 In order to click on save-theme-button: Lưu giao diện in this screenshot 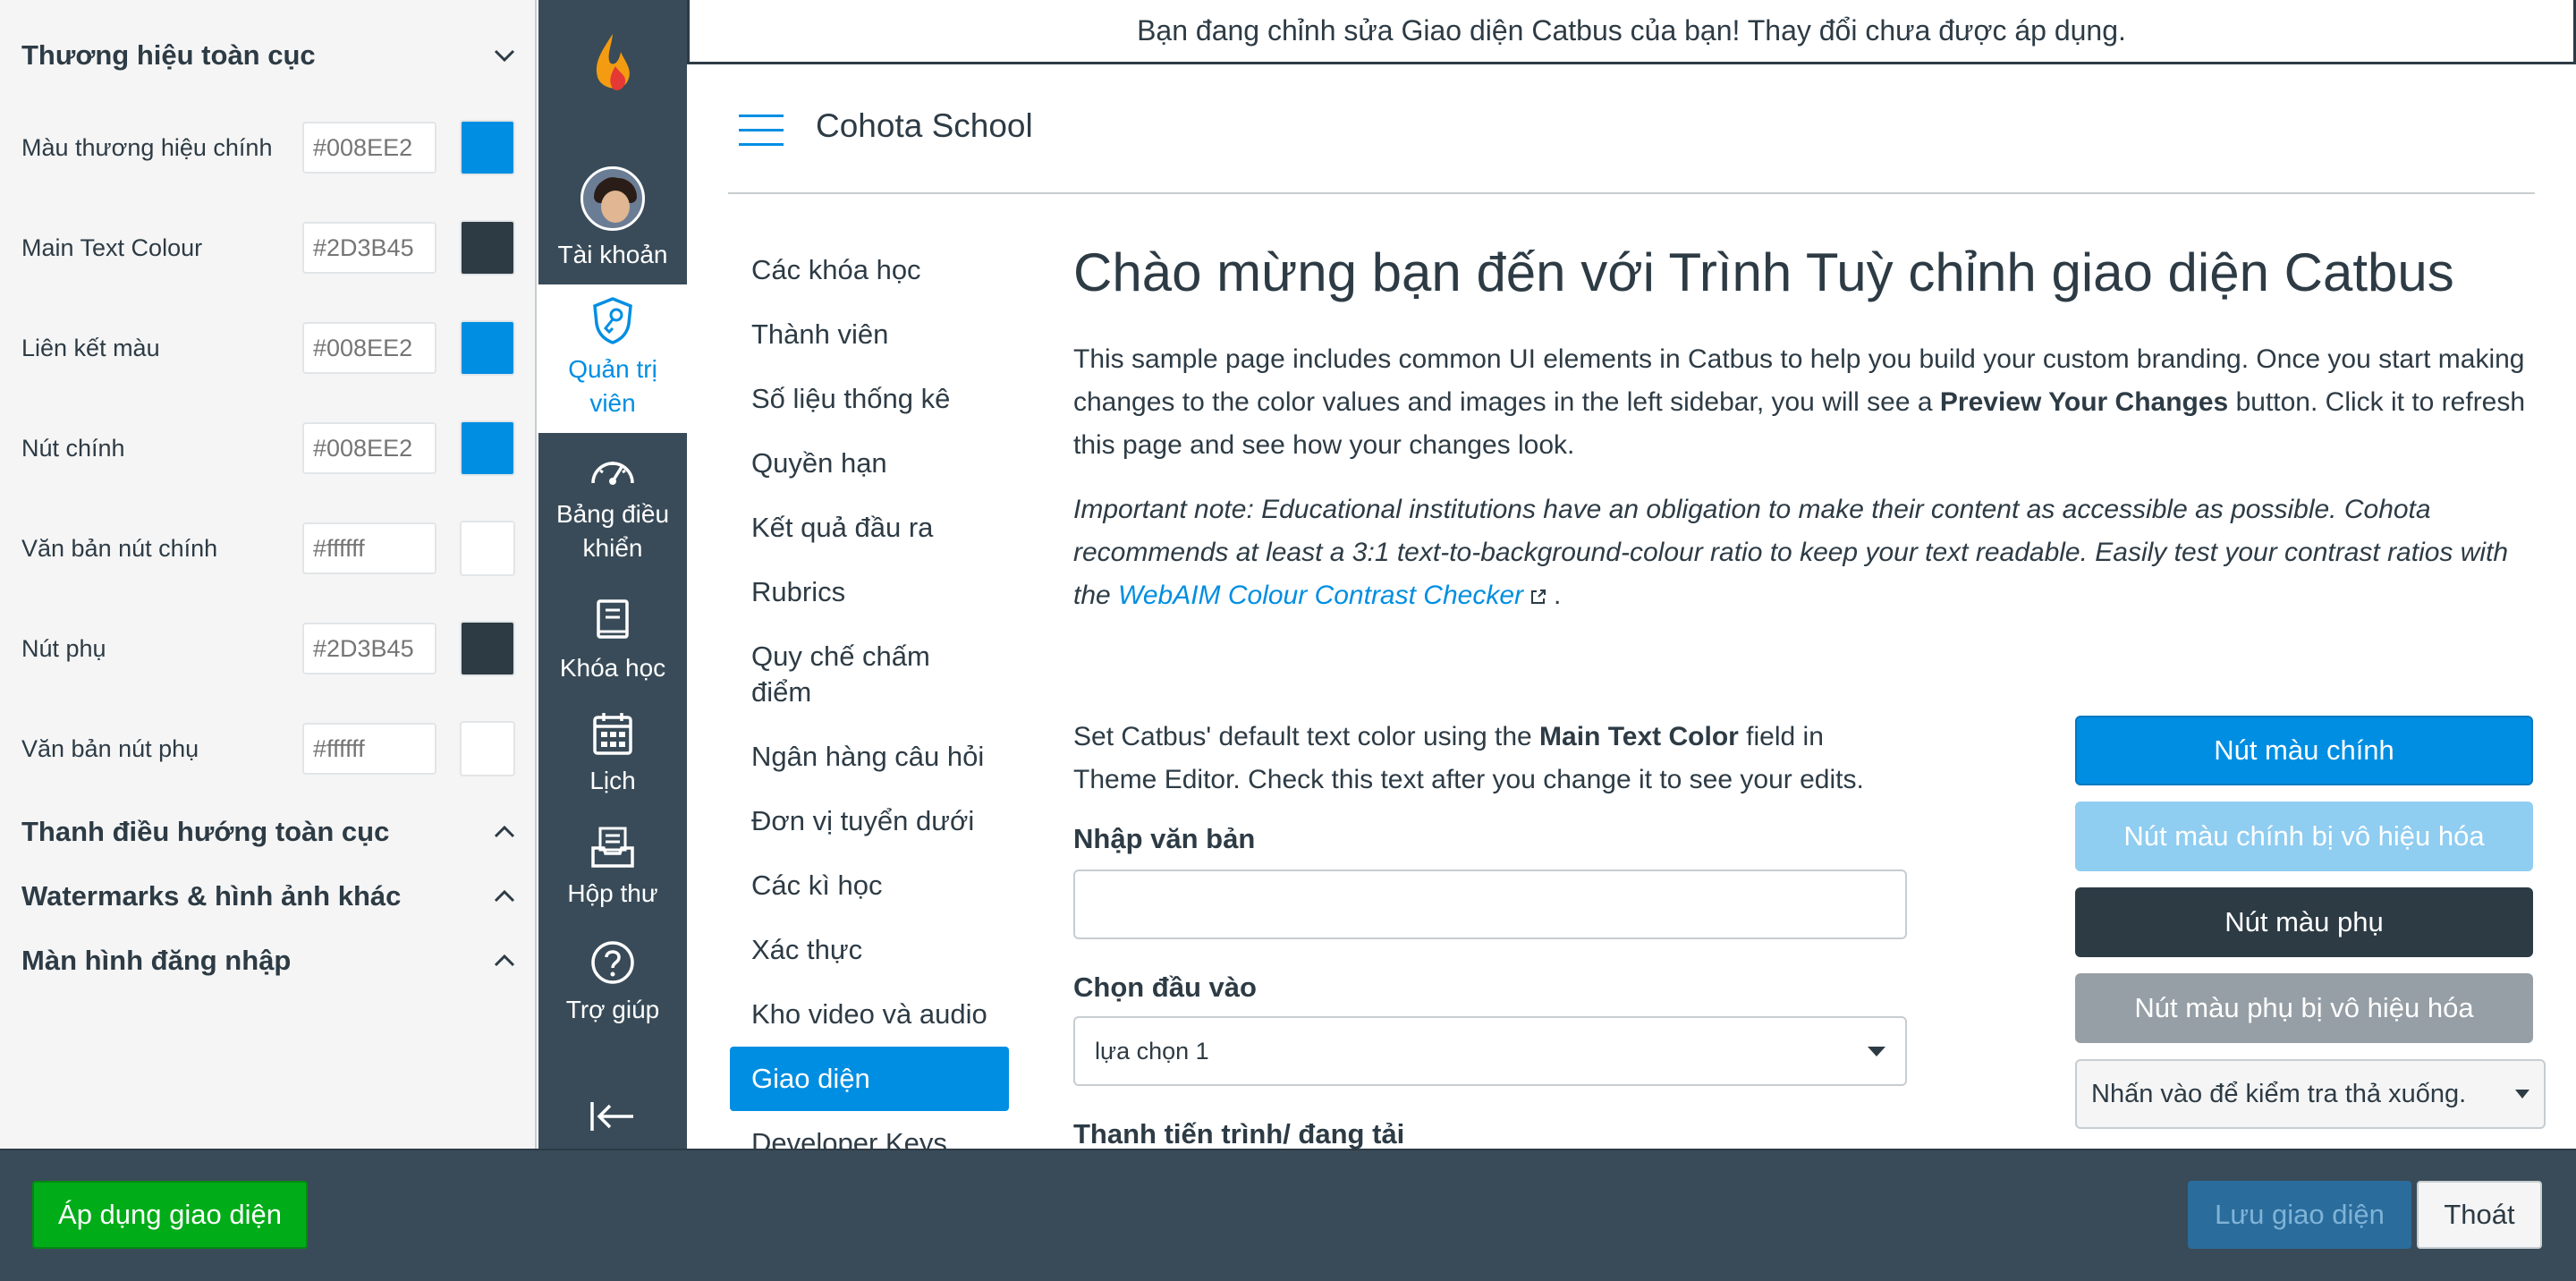, I will do `click(2299, 1215)`.